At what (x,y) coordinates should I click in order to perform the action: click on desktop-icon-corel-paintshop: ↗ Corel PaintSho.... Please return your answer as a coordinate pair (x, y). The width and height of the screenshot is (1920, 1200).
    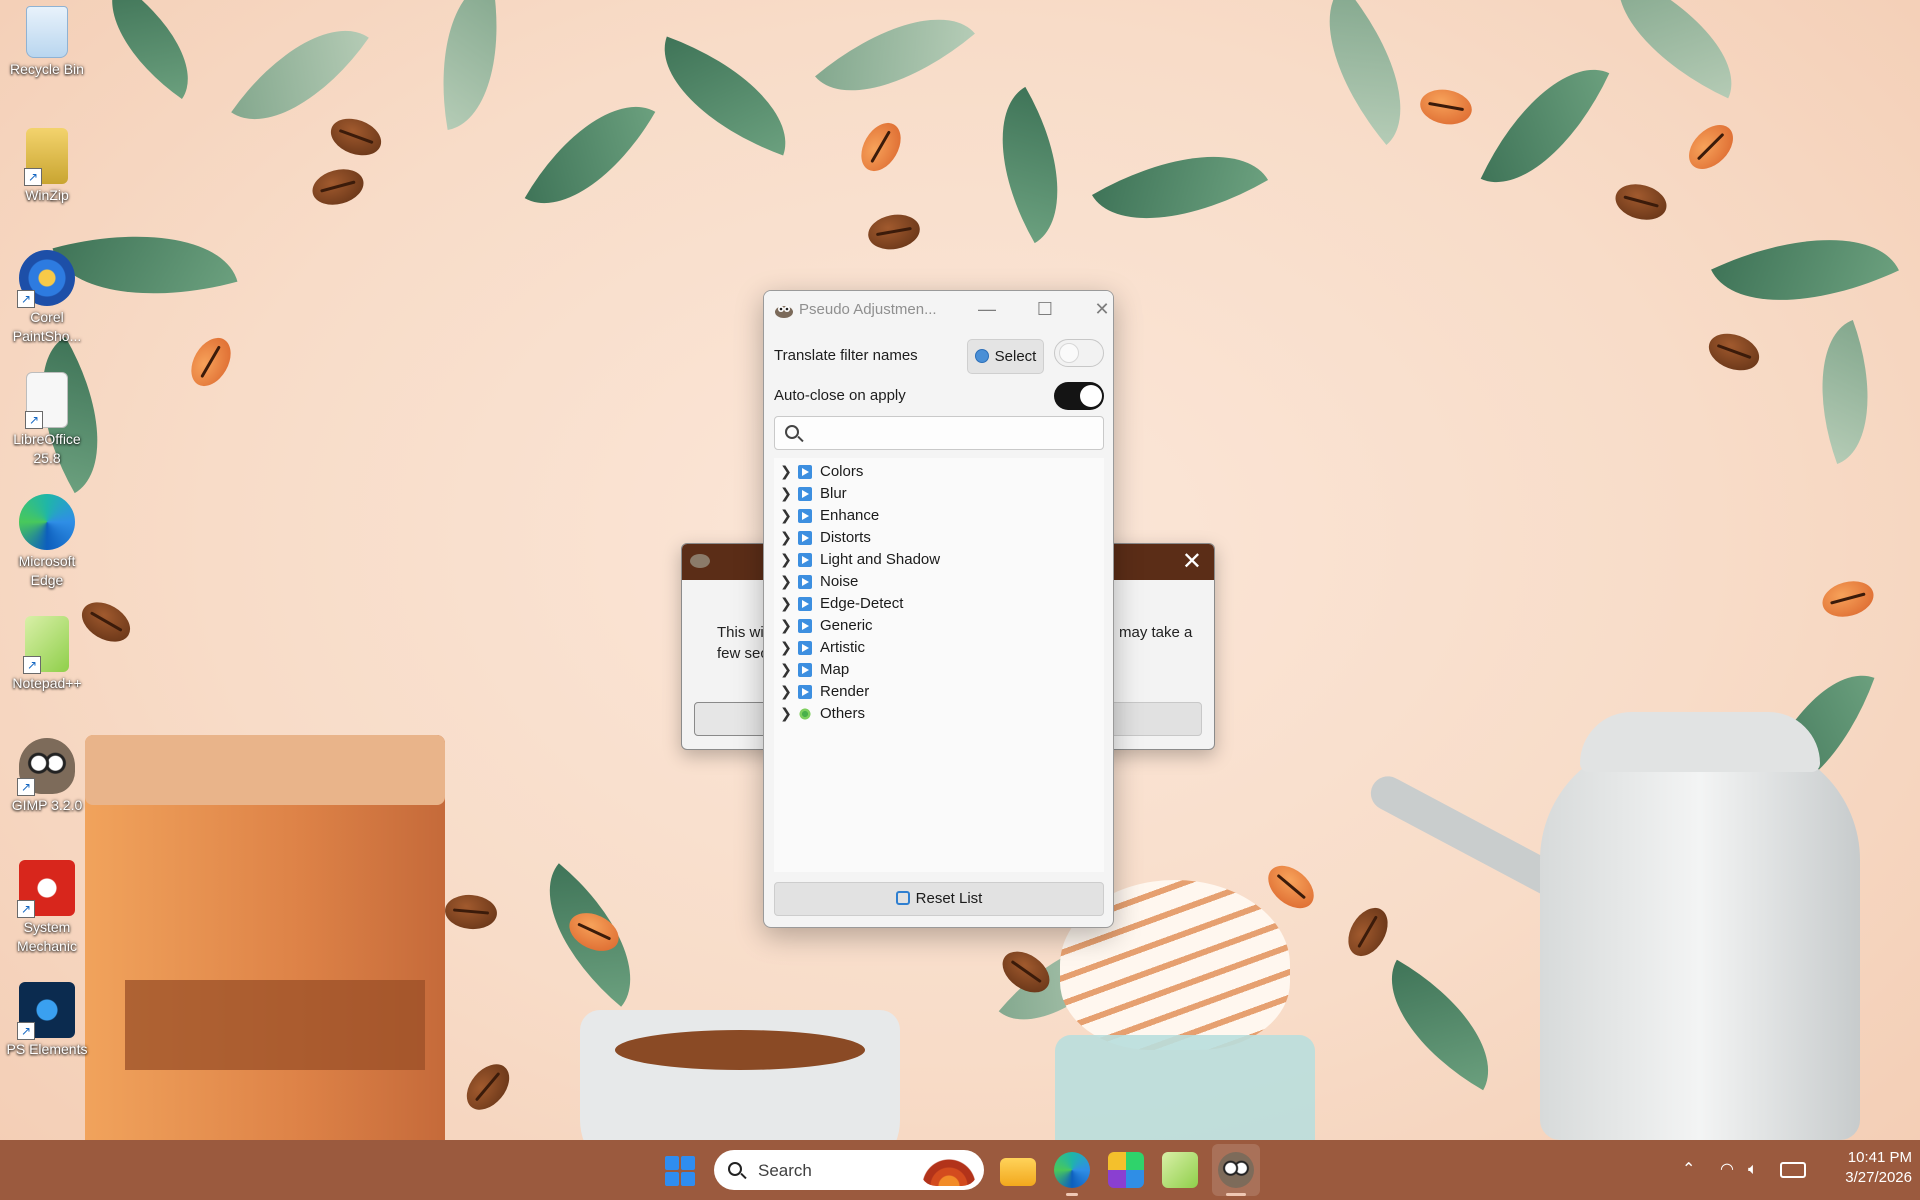
    Looking at the image, I should click on (47, 298).